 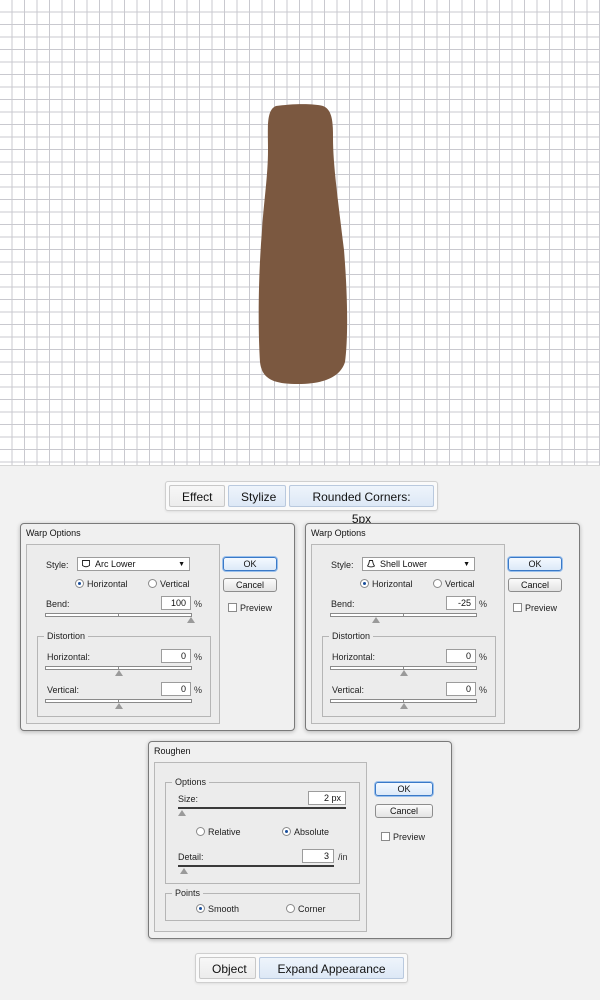 What do you see at coordinates (86, 564) in the screenshot?
I see `arc-lower-icon` at bounding box center [86, 564].